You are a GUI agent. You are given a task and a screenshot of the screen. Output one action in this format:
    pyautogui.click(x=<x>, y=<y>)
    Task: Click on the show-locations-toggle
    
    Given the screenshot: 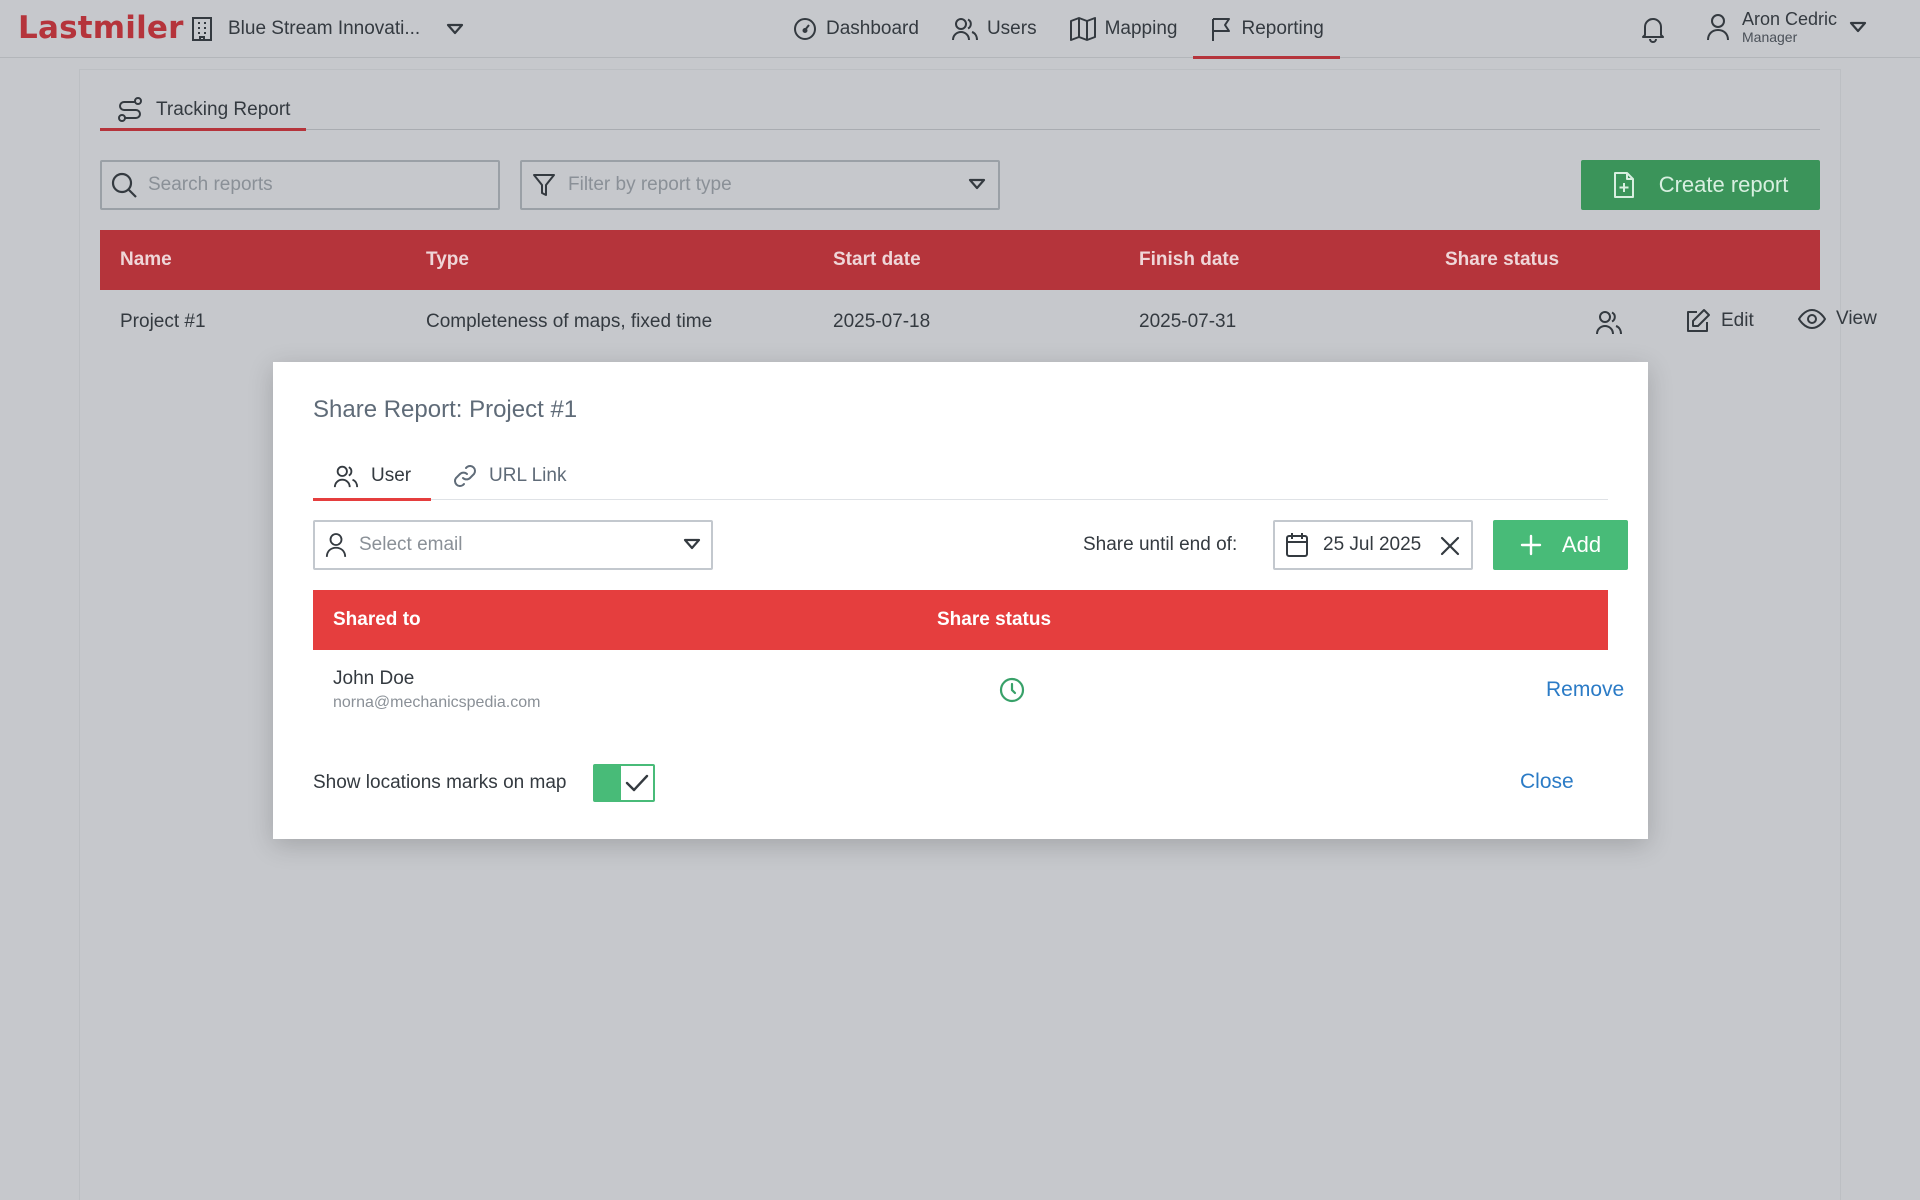 What is the action you would take?
    pyautogui.click(x=624, y=783)
    